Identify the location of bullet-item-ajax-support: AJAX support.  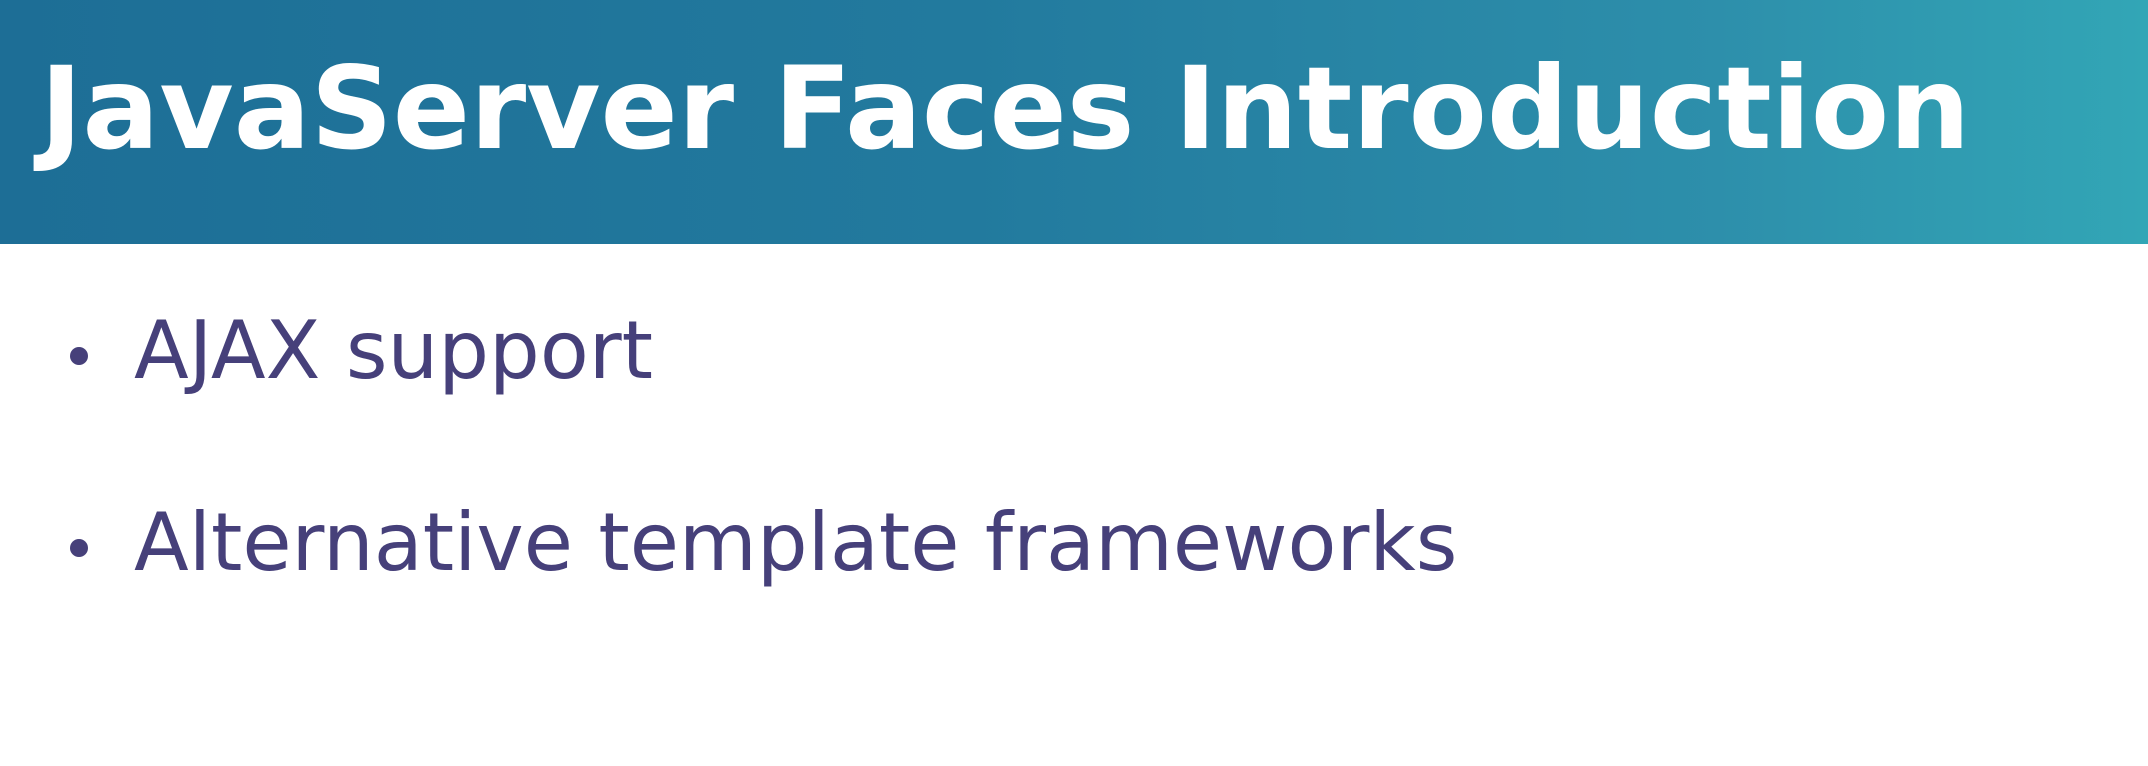
(920, 355).